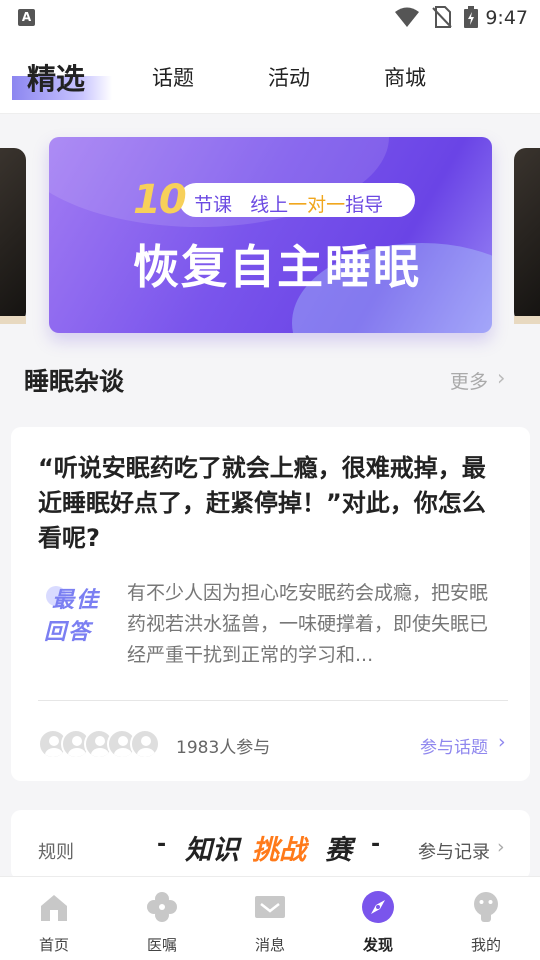  Describe the element at coordinates (378, 907) in the screenshot. I see `compass-icon` at that location.